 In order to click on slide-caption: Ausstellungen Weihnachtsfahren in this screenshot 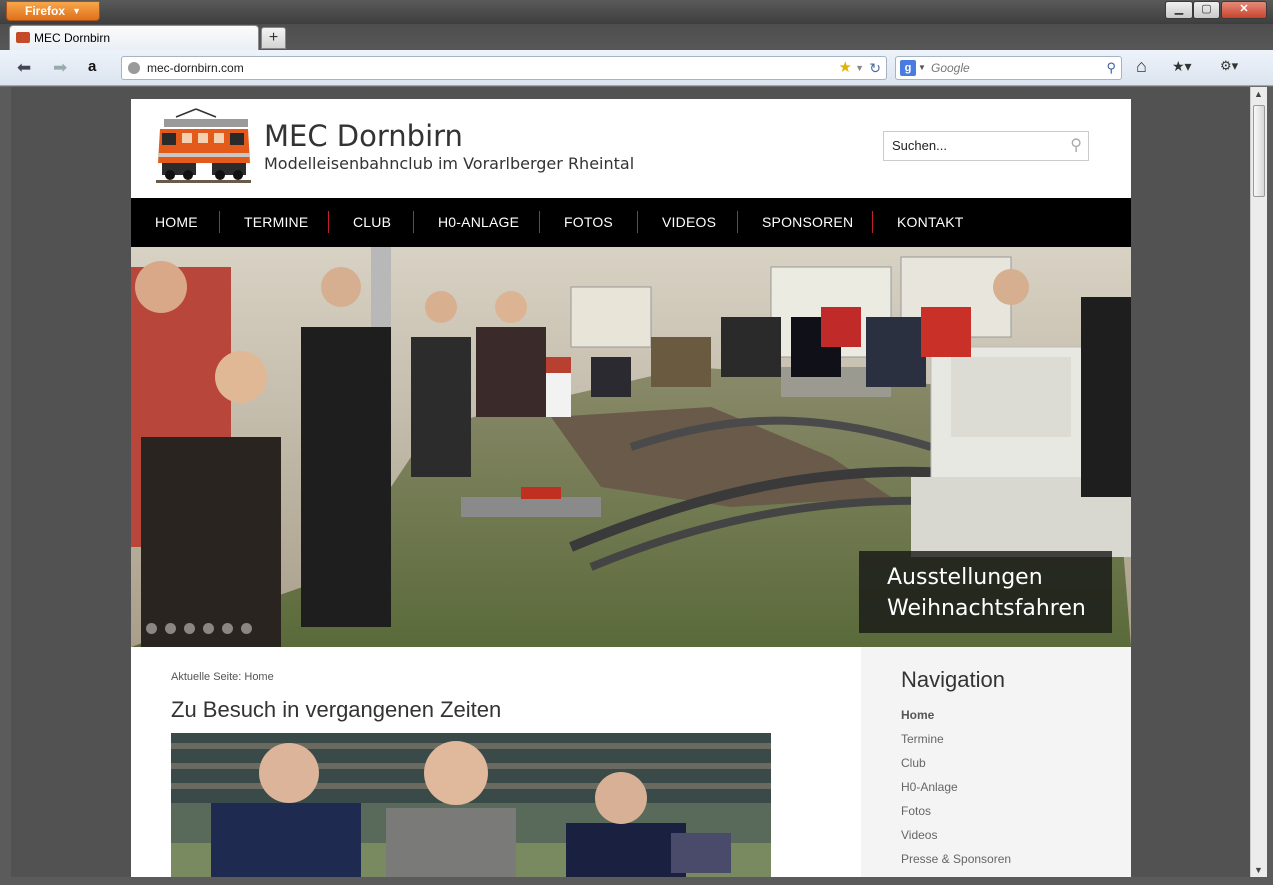, I will do `click(985, 592)`.